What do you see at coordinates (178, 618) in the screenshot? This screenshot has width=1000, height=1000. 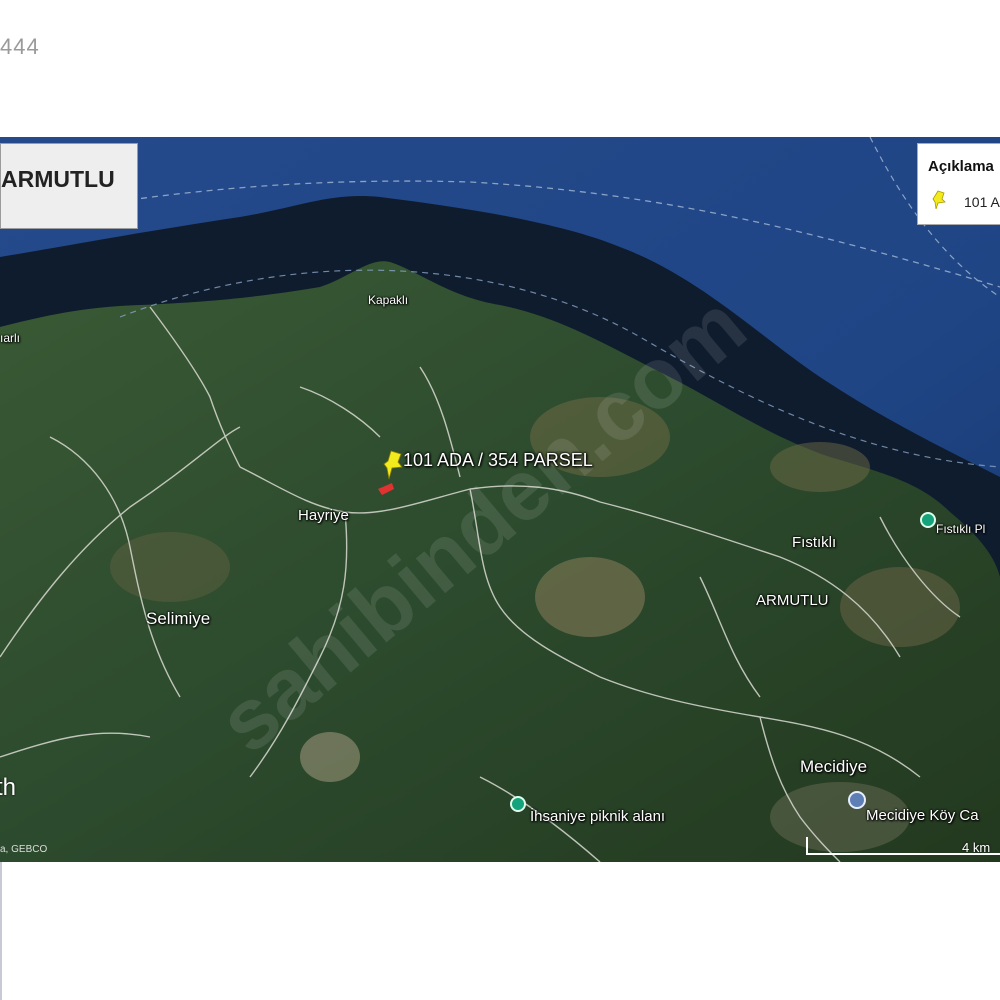 I see `place-label-selimiye: Selimiye` at bounding box center [178, 618].